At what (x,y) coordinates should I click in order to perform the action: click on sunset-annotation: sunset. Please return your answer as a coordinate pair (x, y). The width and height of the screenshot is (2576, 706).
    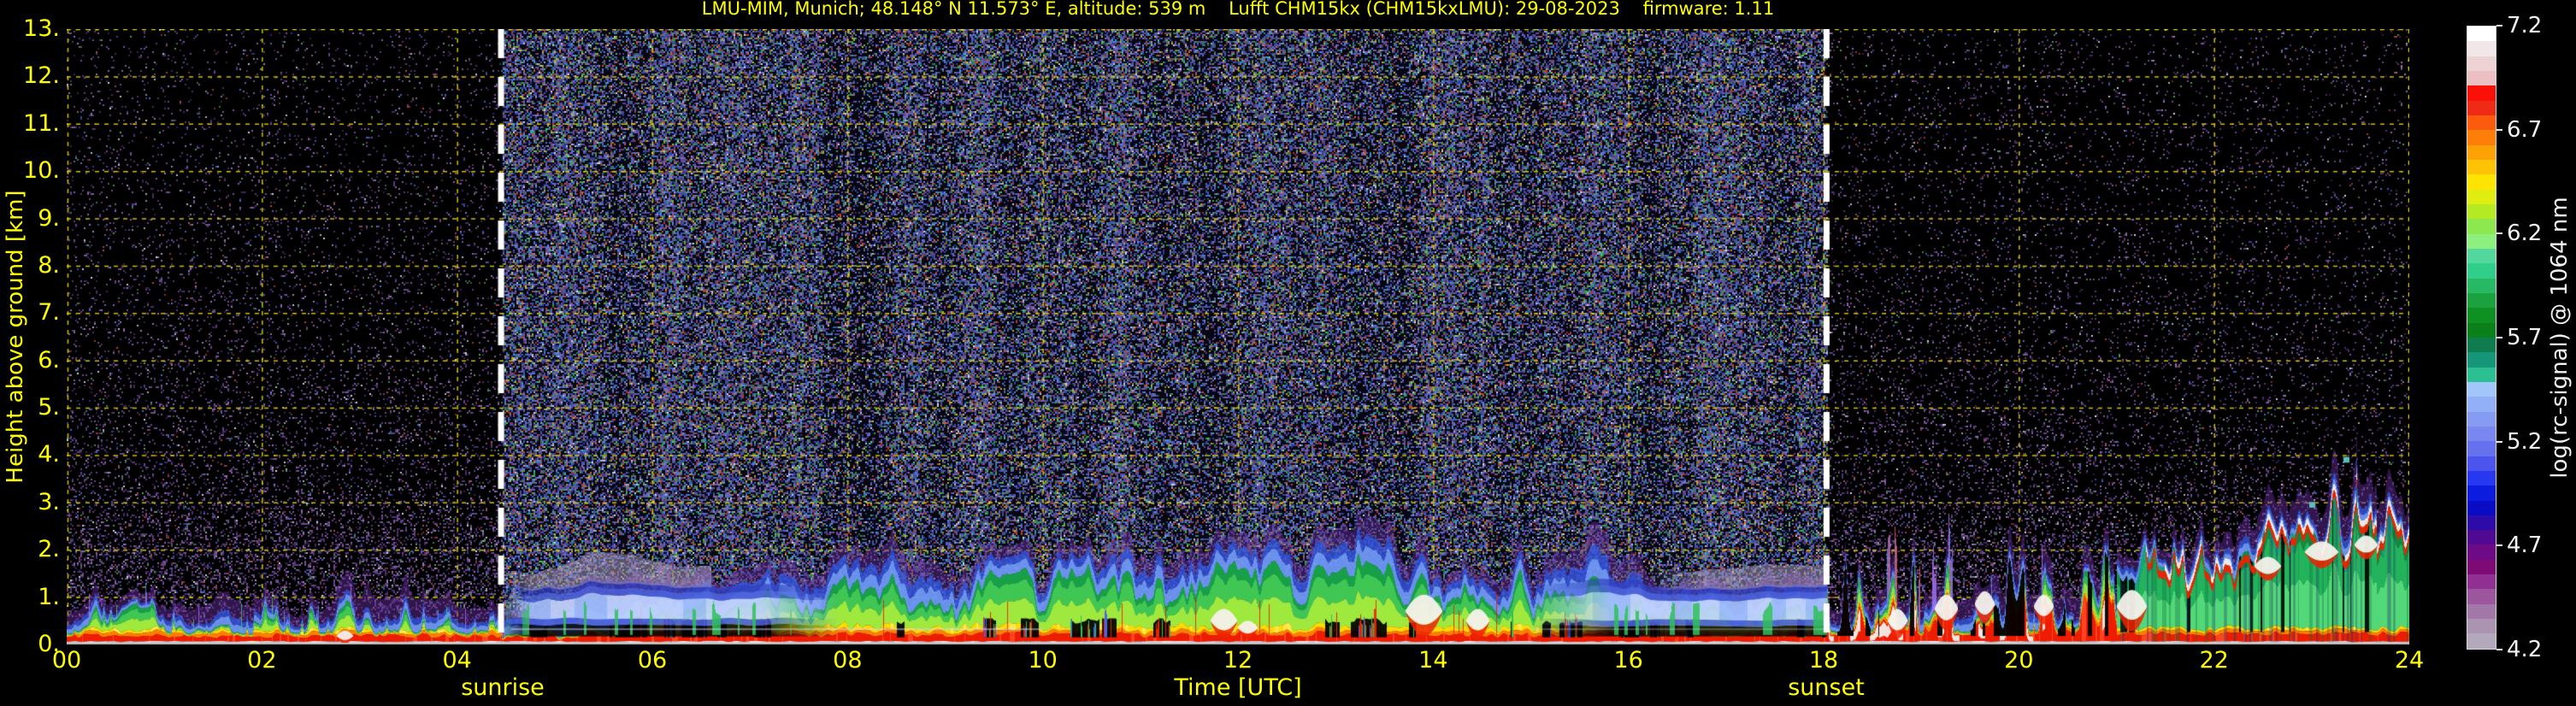
    Looking at the image, I should click on (1827, 687).